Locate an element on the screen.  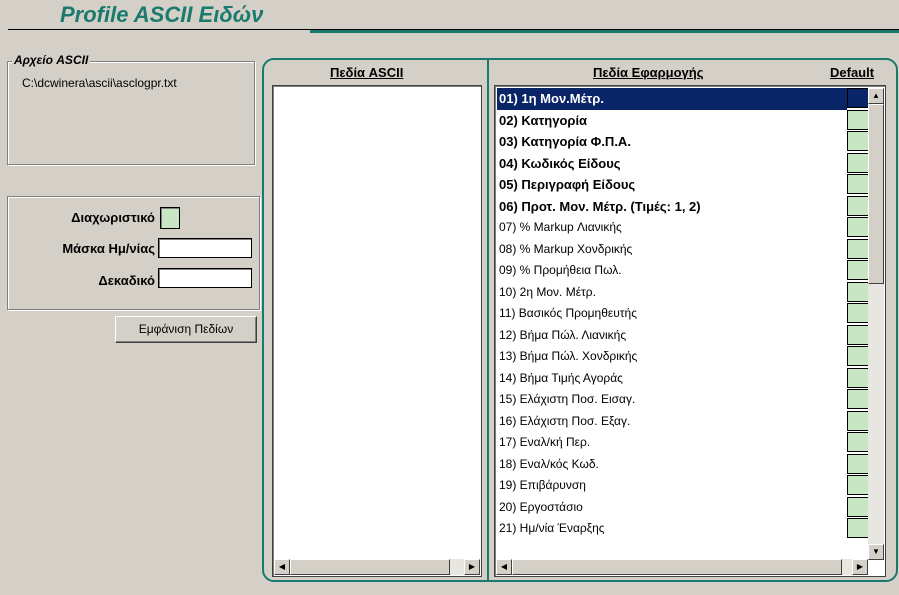
list-item: 11) Βασικός Προμηθευτής is located at coordinates (672, 314).